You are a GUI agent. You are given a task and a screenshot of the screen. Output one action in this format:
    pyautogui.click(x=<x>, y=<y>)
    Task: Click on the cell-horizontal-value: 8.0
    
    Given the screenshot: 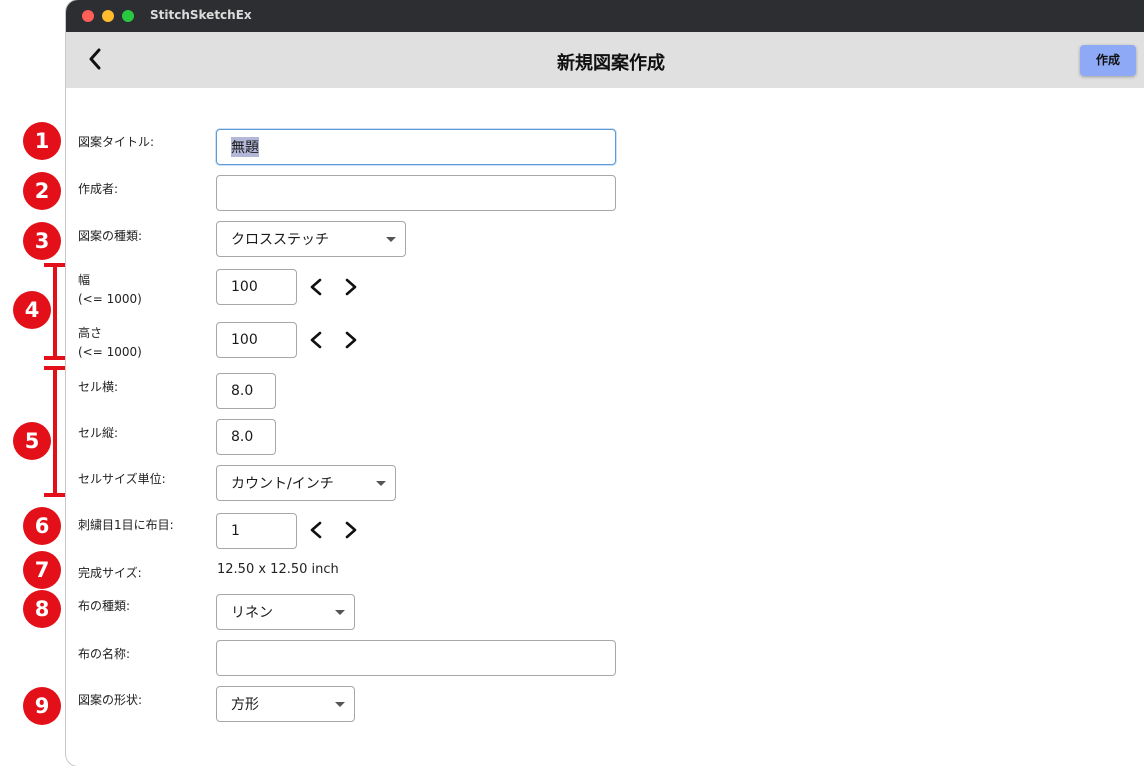 What is the action you would take?
    pyautogui.click(x=242, y=391)
    